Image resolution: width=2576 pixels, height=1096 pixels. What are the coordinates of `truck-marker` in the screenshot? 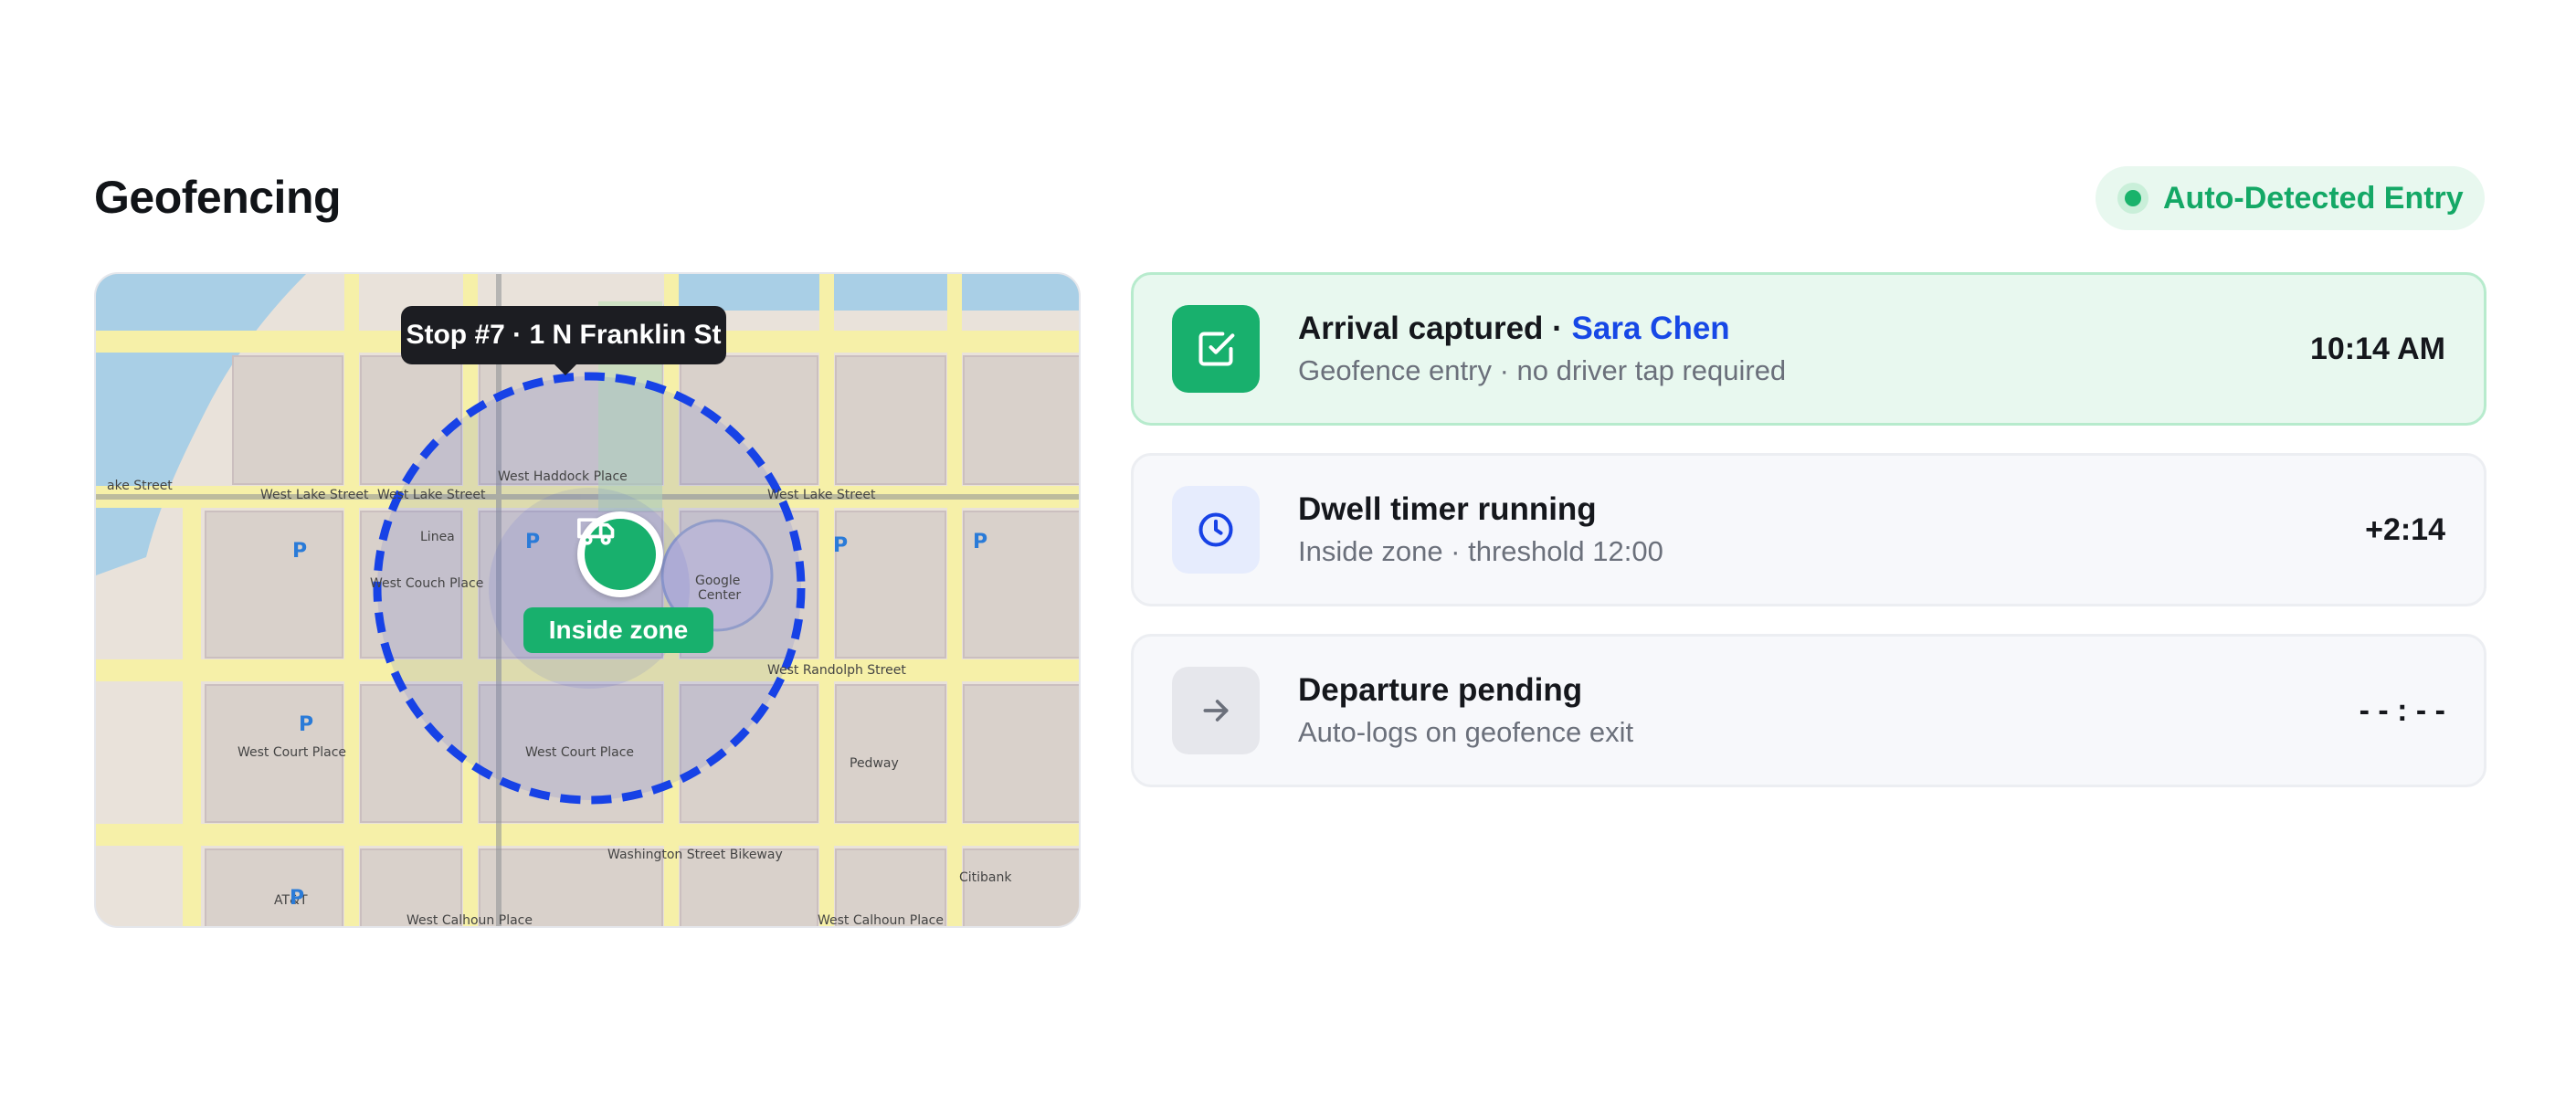 It's located at (620, 554).